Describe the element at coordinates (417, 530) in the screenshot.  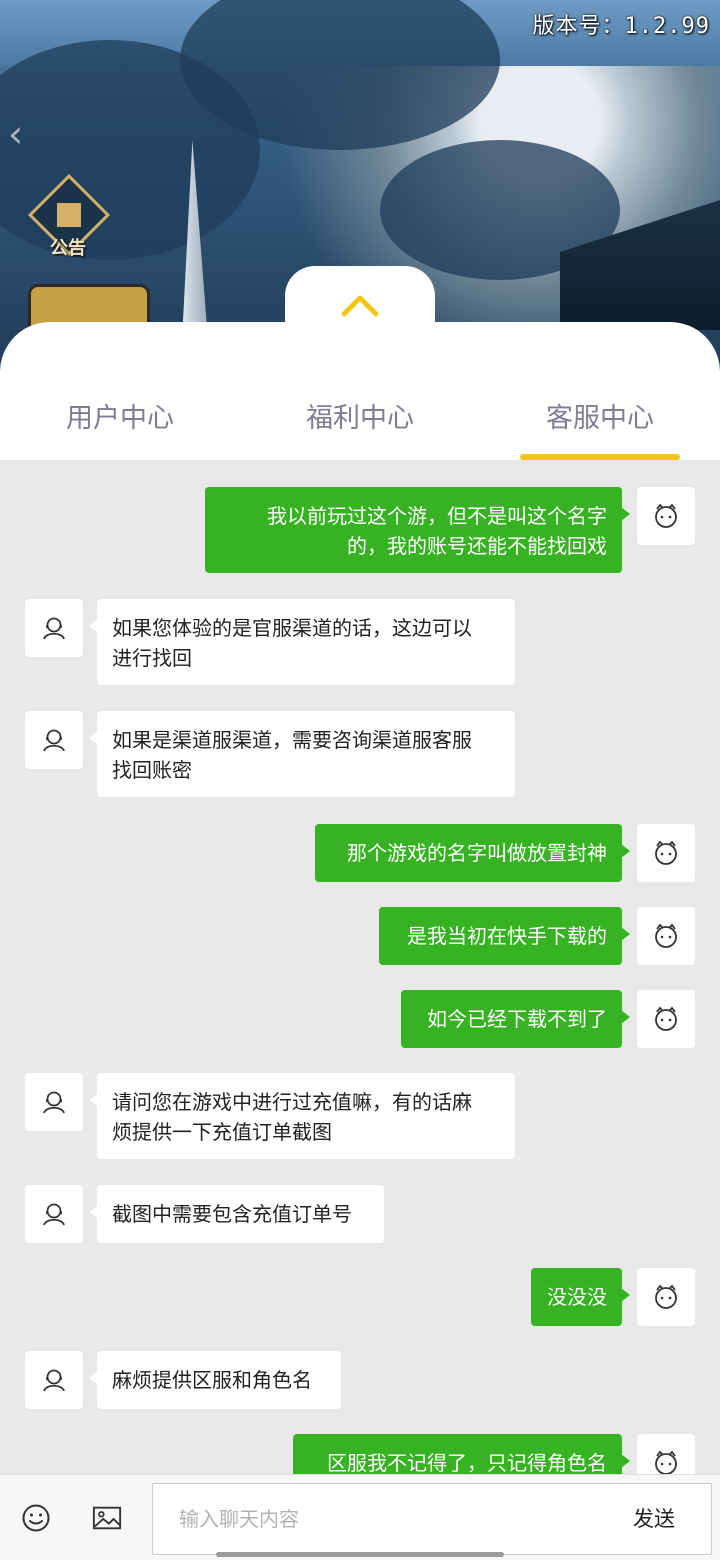
I see `message-bubble: 我以前玩过这个游，但不是叫这个名字 的，我的账号还能不能找回戏` at that location.